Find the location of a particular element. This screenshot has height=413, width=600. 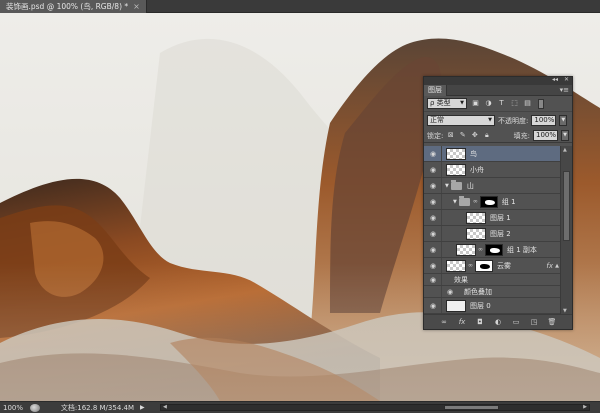

close-icon: × is located at coordinates (136, 6).